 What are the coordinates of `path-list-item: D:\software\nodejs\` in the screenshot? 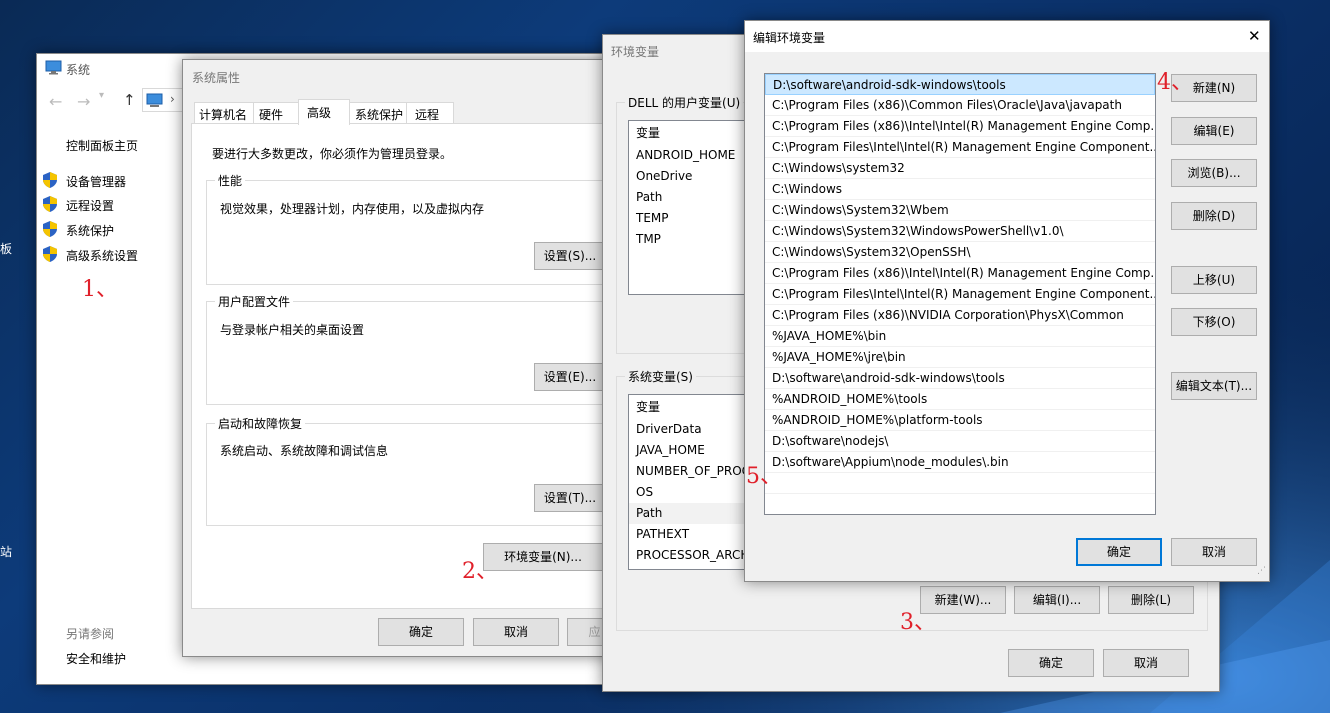 It's located at (960, 441).